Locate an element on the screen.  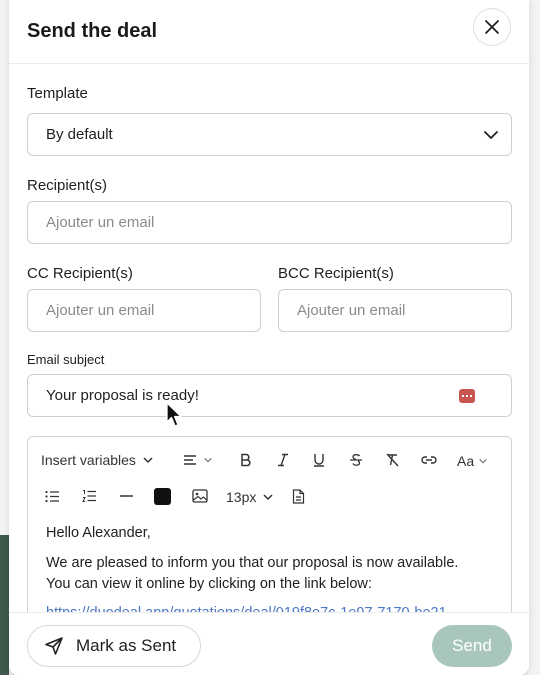
background-page-right is located at coordinates (534, 337).